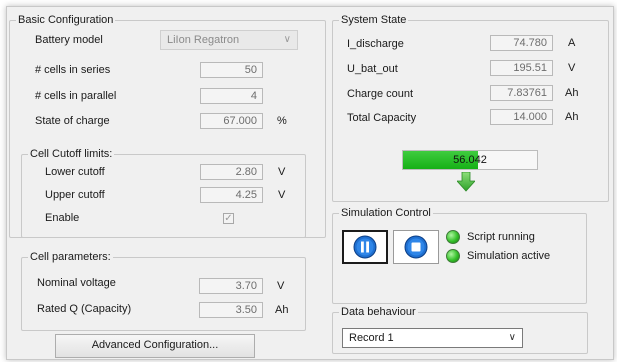 This screenshot has width=617, height=362. I want to click on cells-series-label: # cells in series, so click(73, 70).